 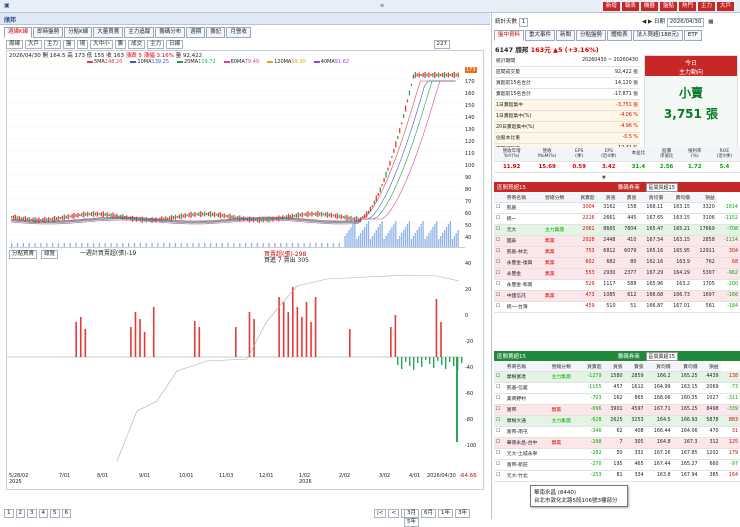 I want to click on right-tab: 新聞, so click(x=566, y=35).